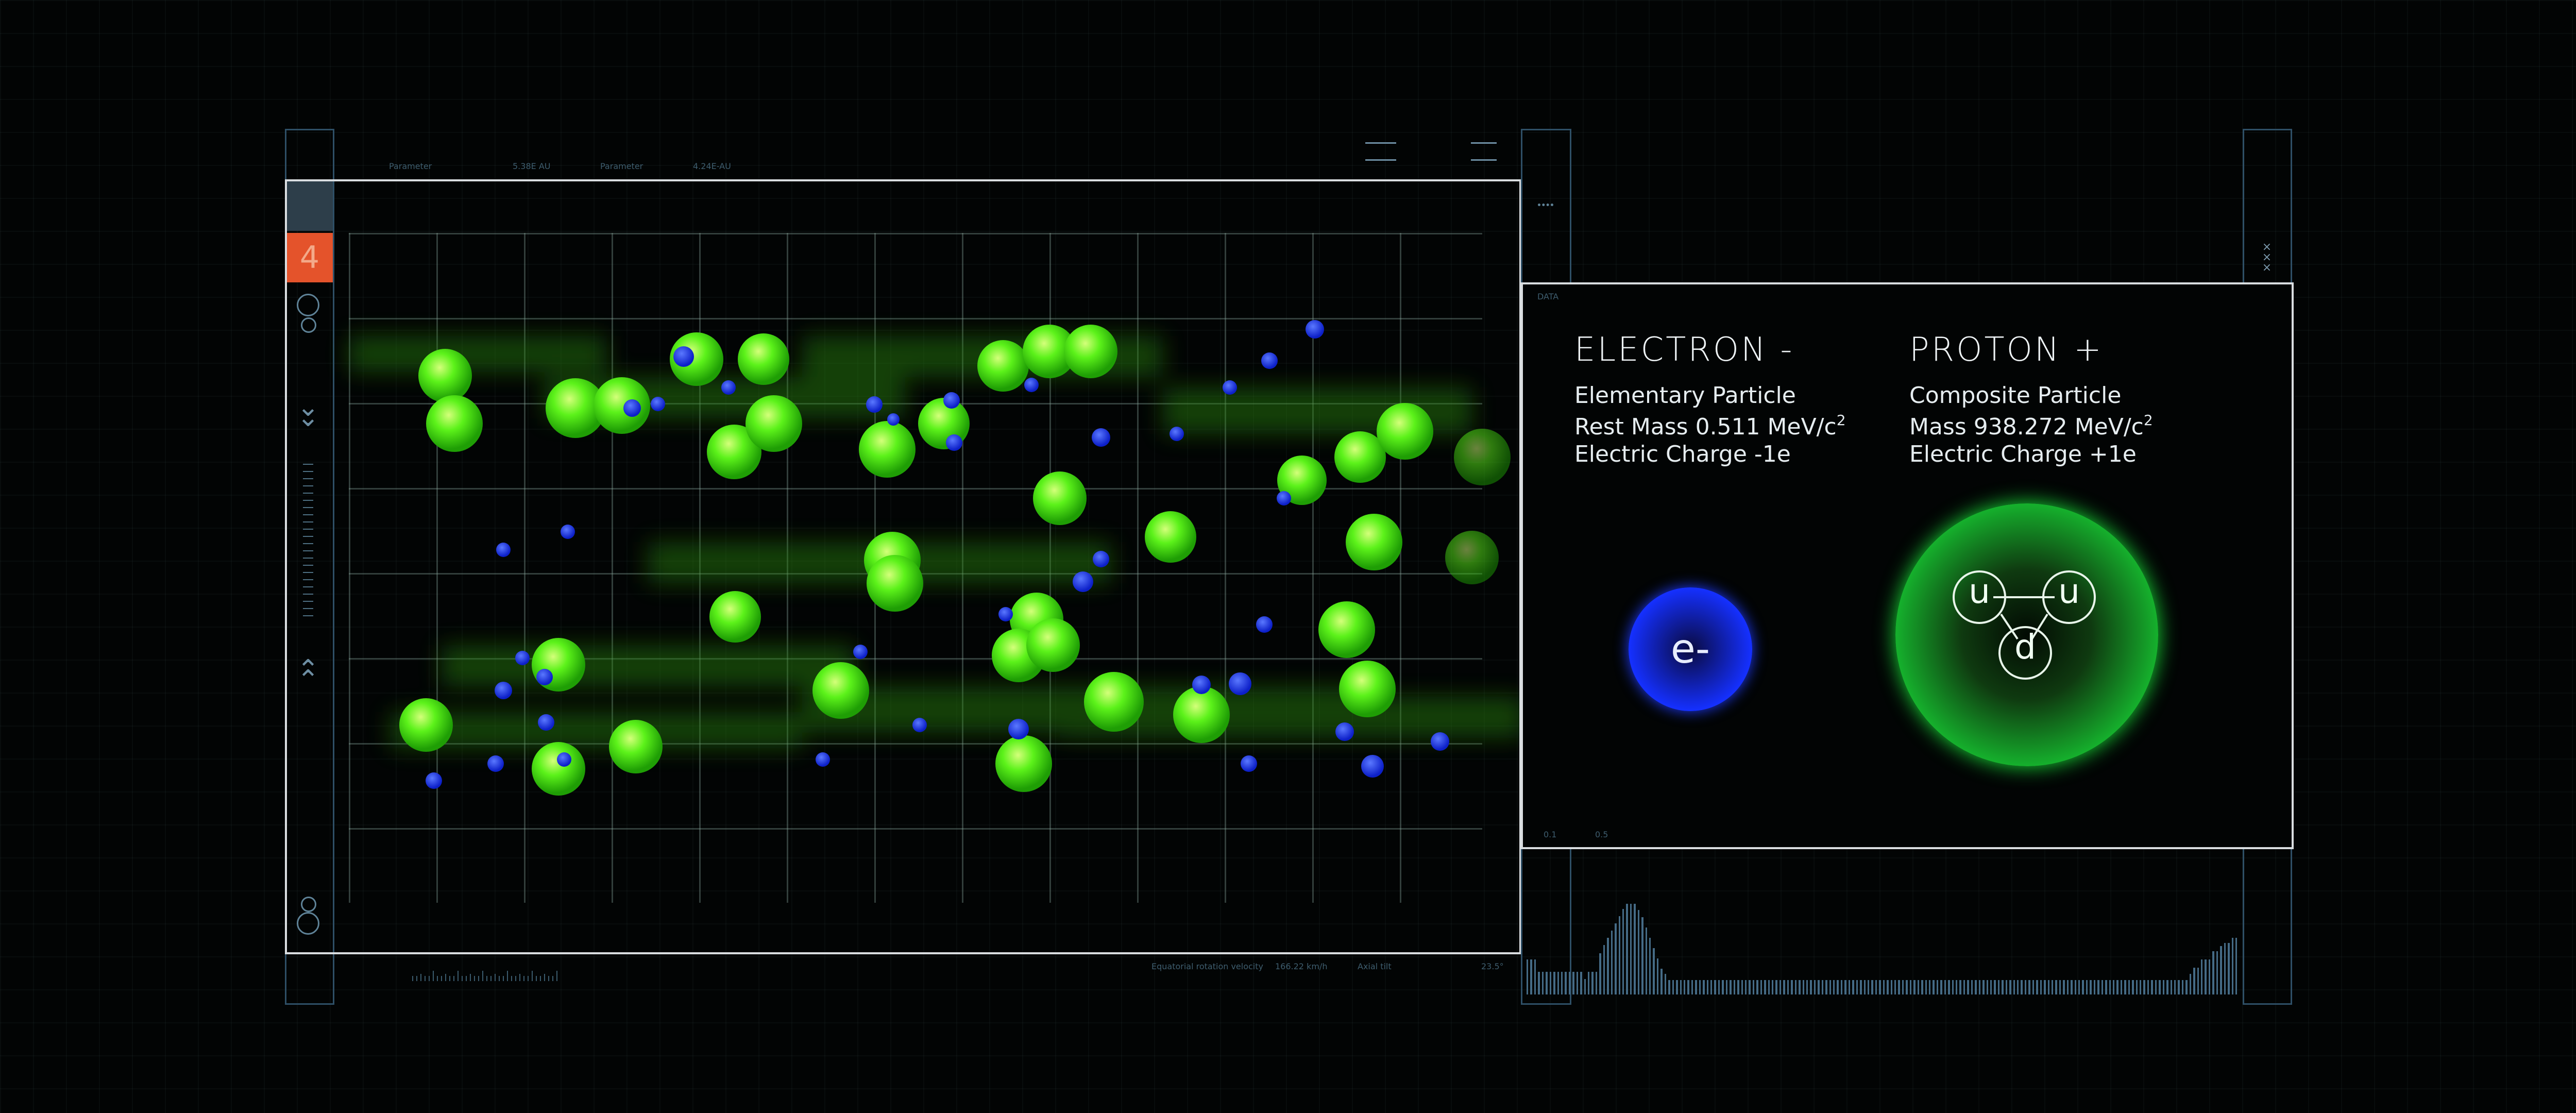  I want to click on electron-charge: Electric Charge -1e, so click(1682, 454).